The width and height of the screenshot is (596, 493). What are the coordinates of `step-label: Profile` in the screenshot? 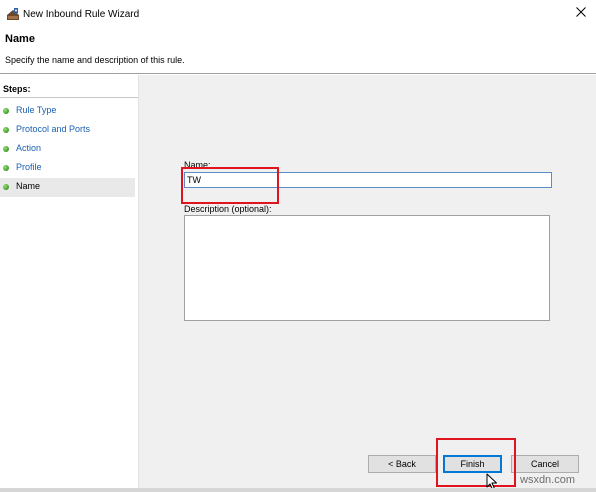 It's located at (29, 167).